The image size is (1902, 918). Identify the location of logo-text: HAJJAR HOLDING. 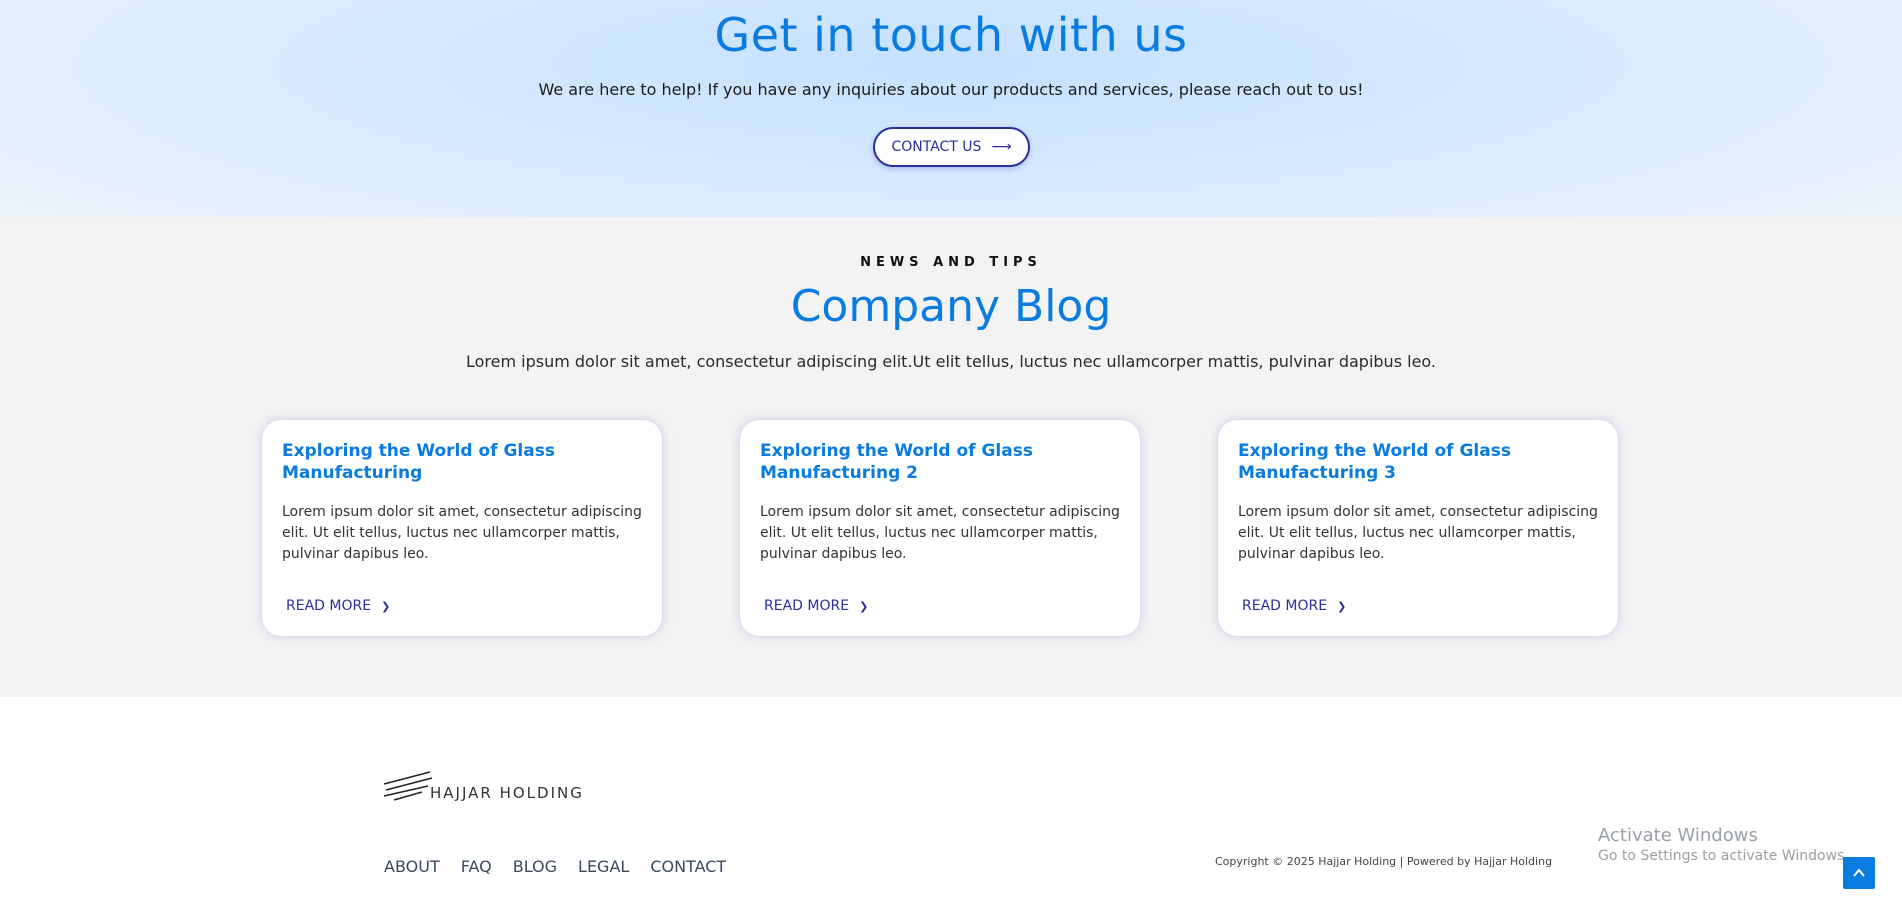
(507, 793).